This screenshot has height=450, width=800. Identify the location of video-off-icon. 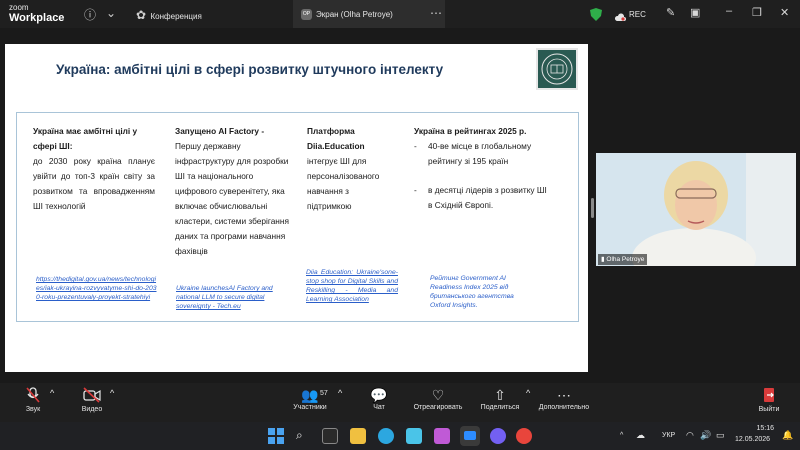
(92, 396).